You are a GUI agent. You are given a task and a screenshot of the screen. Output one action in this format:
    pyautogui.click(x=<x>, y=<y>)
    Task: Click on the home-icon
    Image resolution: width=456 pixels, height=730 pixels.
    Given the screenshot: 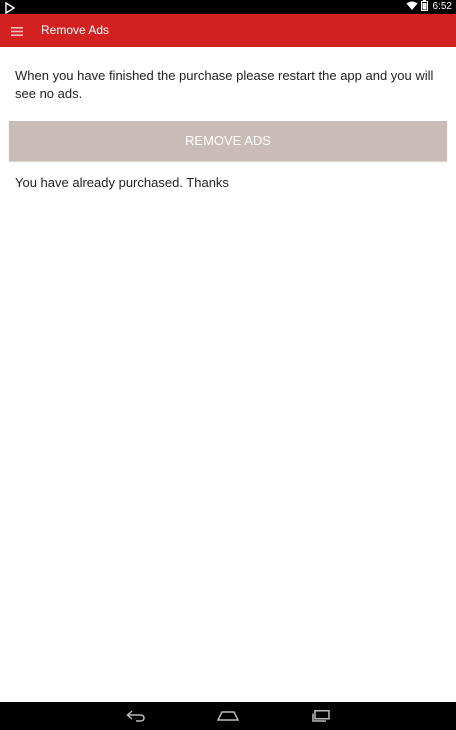 What is the action you would take?
    pyautogui.click(x=228, y=716)
    